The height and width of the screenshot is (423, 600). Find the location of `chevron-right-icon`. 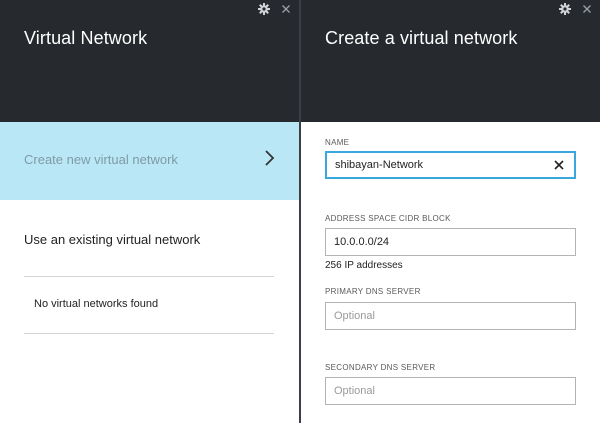

chevron-right-icon is located at coordinates (270, 158).